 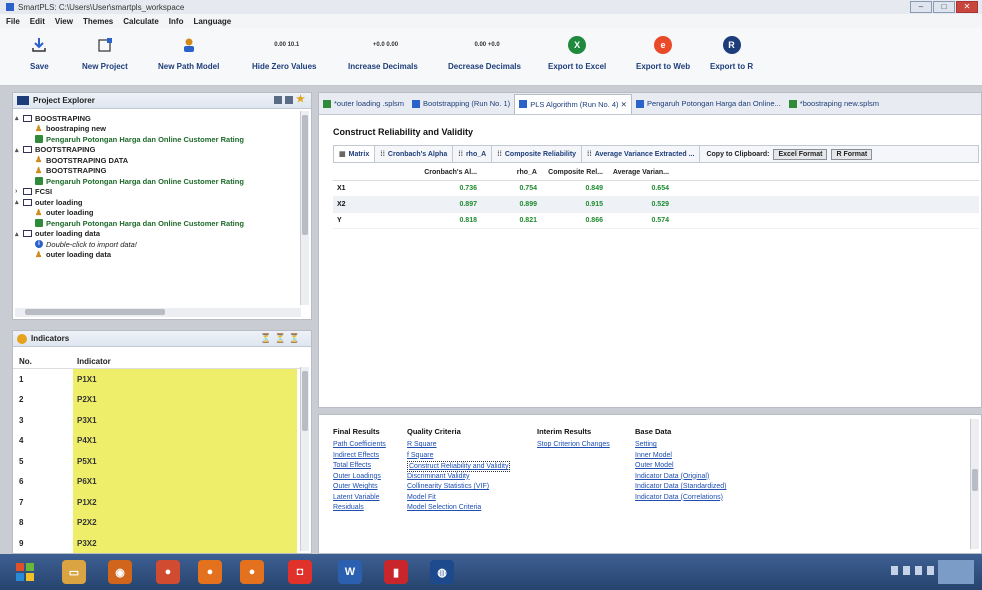 I want to click on menu-calculate: Calculate, so click(x=141, y=21).